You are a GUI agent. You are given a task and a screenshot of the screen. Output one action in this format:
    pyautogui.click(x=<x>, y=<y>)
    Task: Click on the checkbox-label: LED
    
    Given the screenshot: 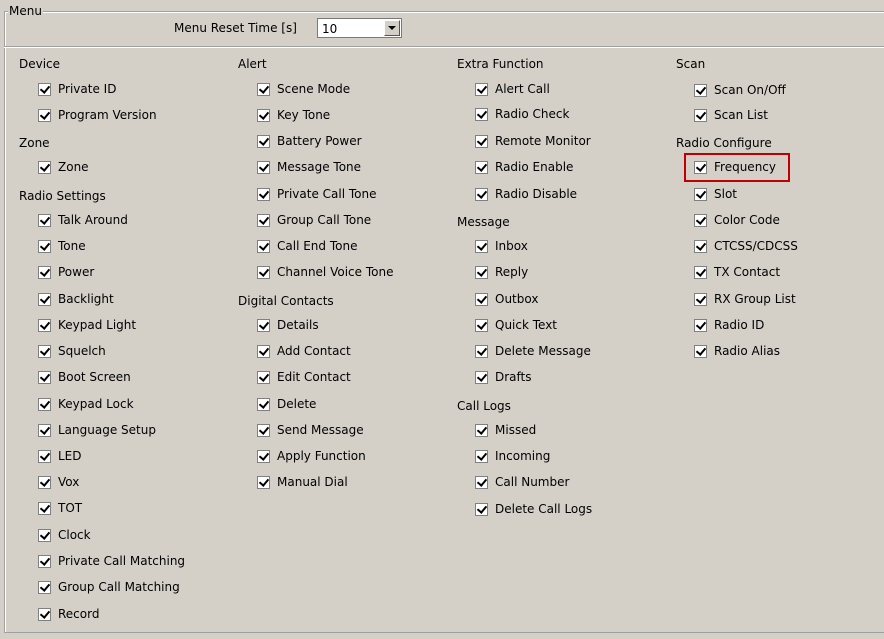 What is the action you would take?
    pyautogui.click(x=70, y=456)
    